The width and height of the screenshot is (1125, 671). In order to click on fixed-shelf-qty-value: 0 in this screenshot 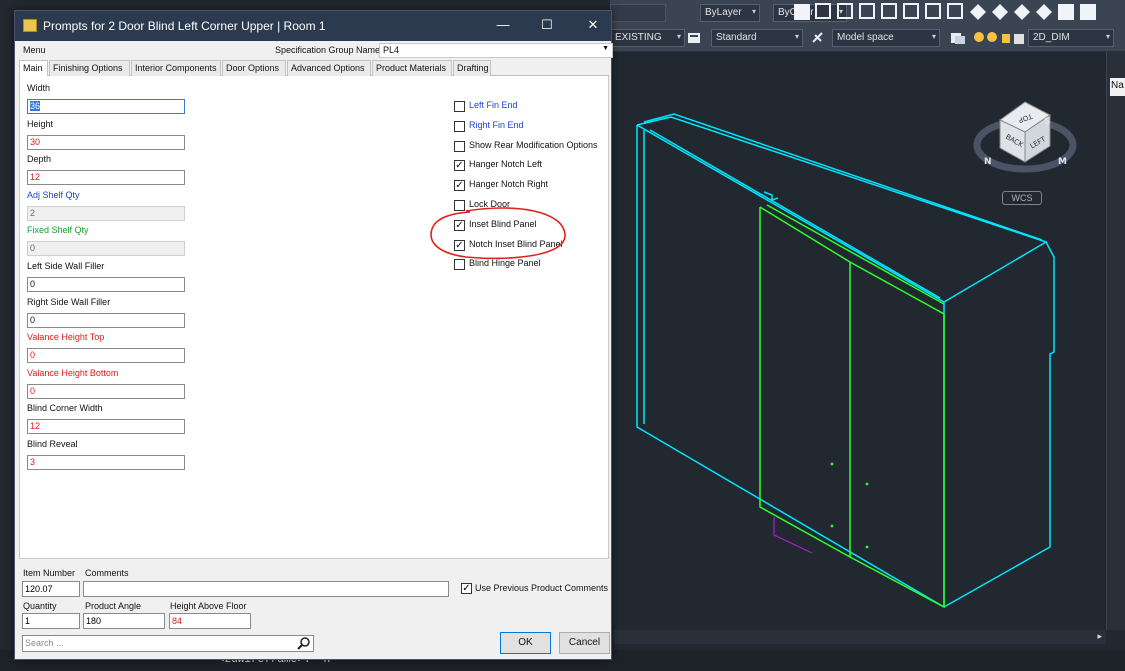, I will do `click(33, 248)`.